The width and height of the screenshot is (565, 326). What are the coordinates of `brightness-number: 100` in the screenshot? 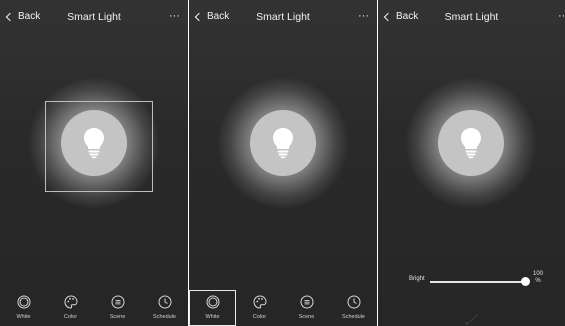 It's located at (538, 274).